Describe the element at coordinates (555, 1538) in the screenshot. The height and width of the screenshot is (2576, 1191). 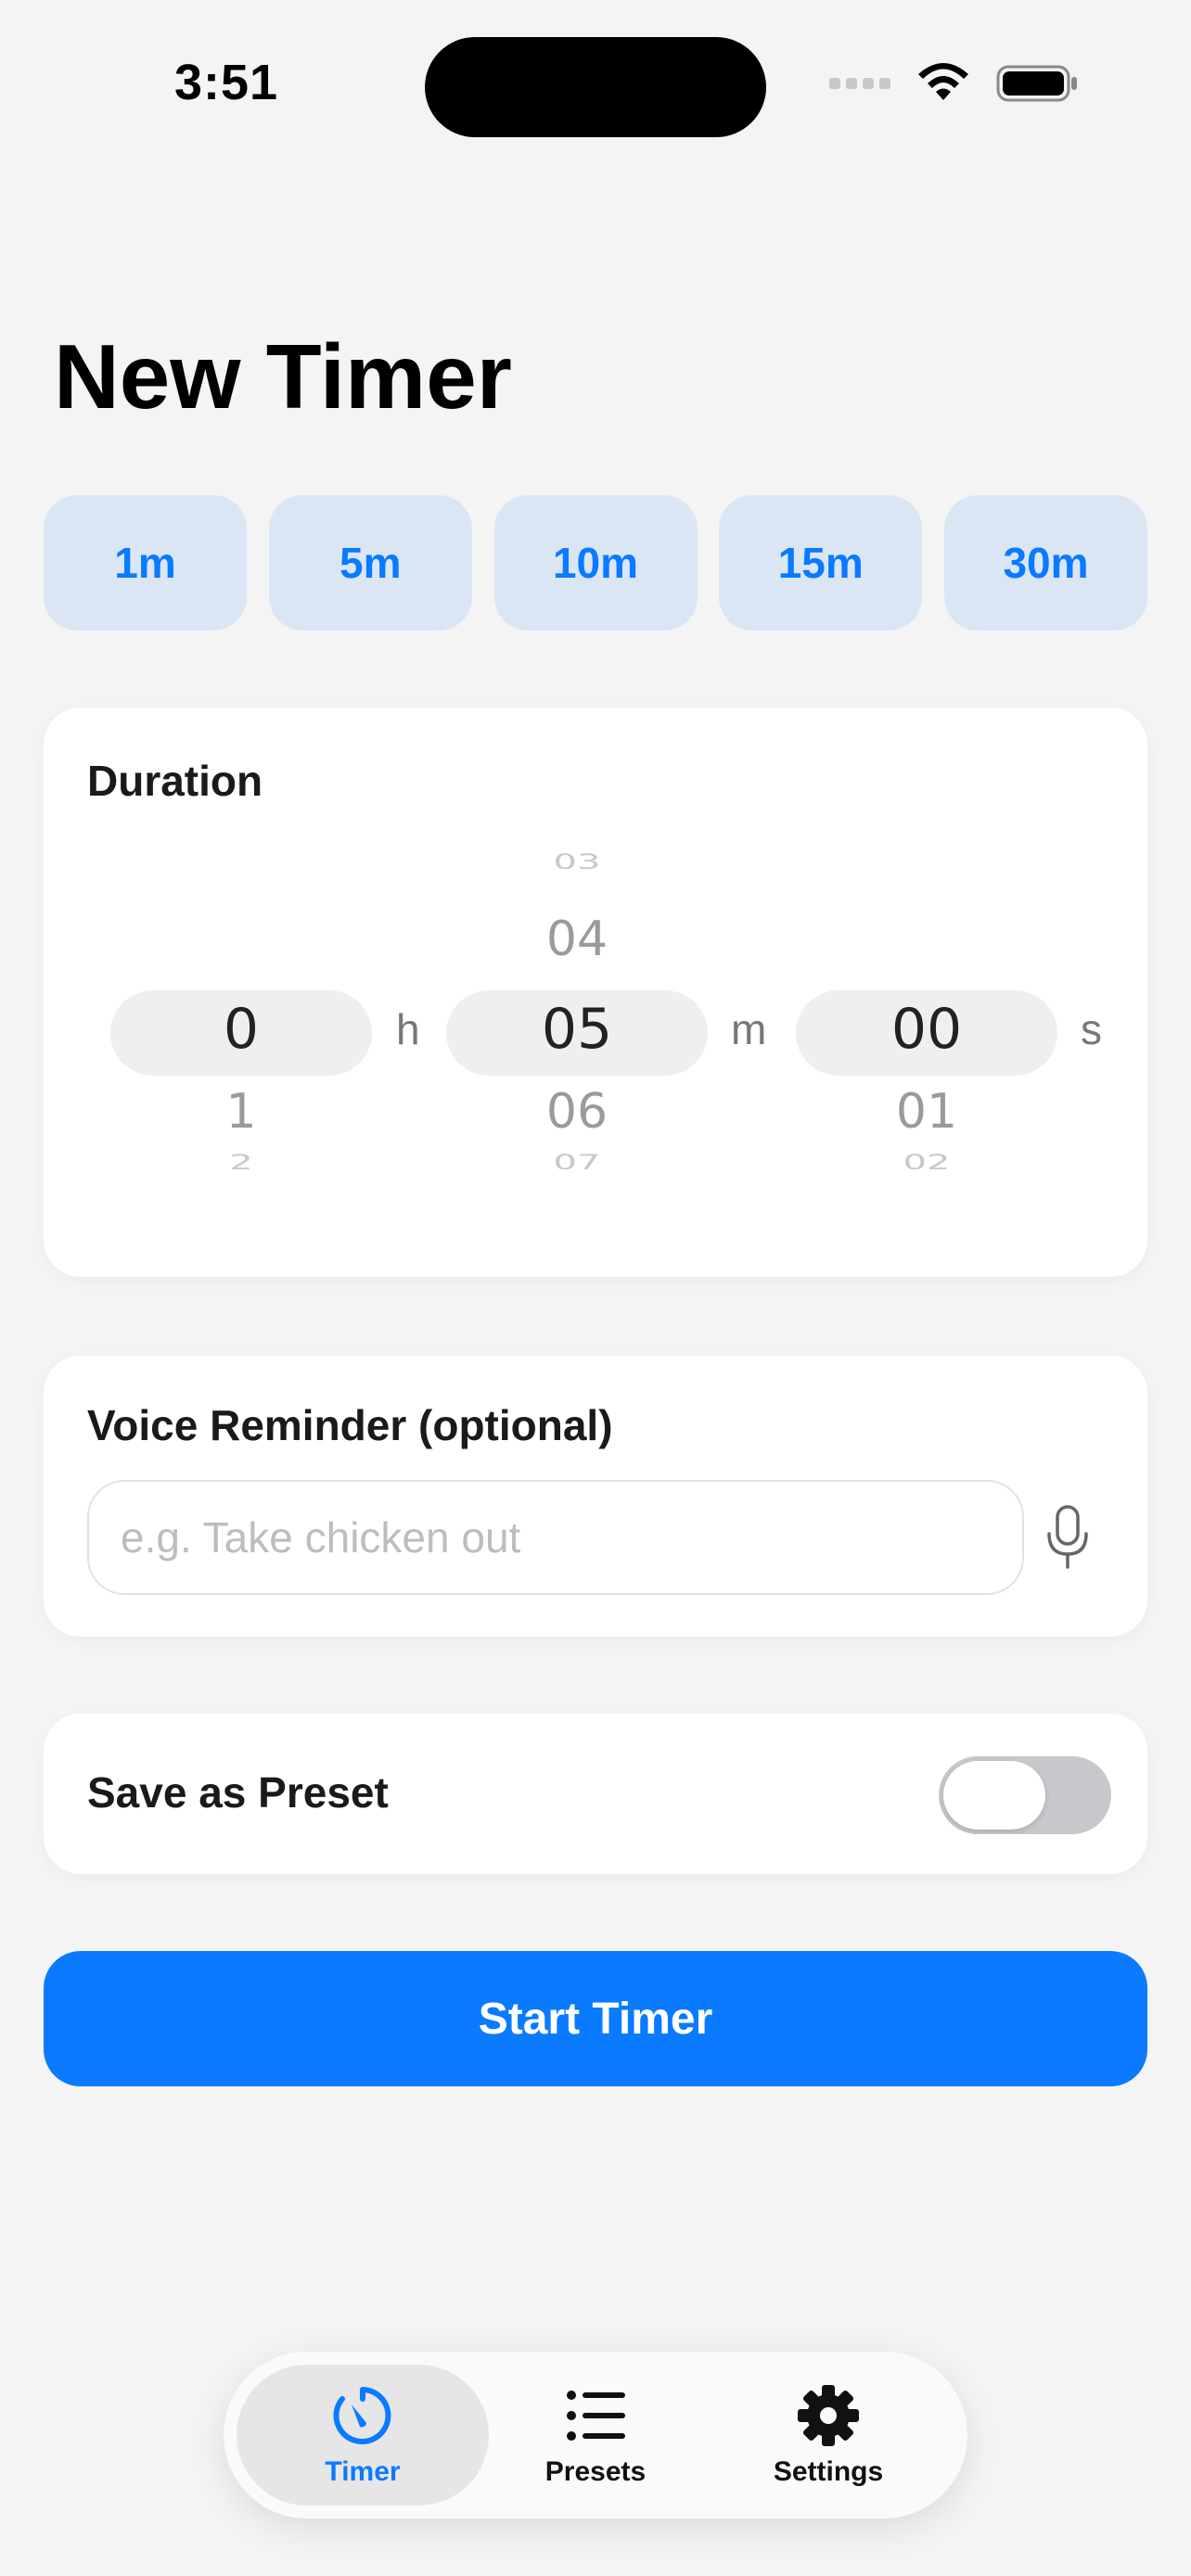
I see `voice-reminder-input` at that location.